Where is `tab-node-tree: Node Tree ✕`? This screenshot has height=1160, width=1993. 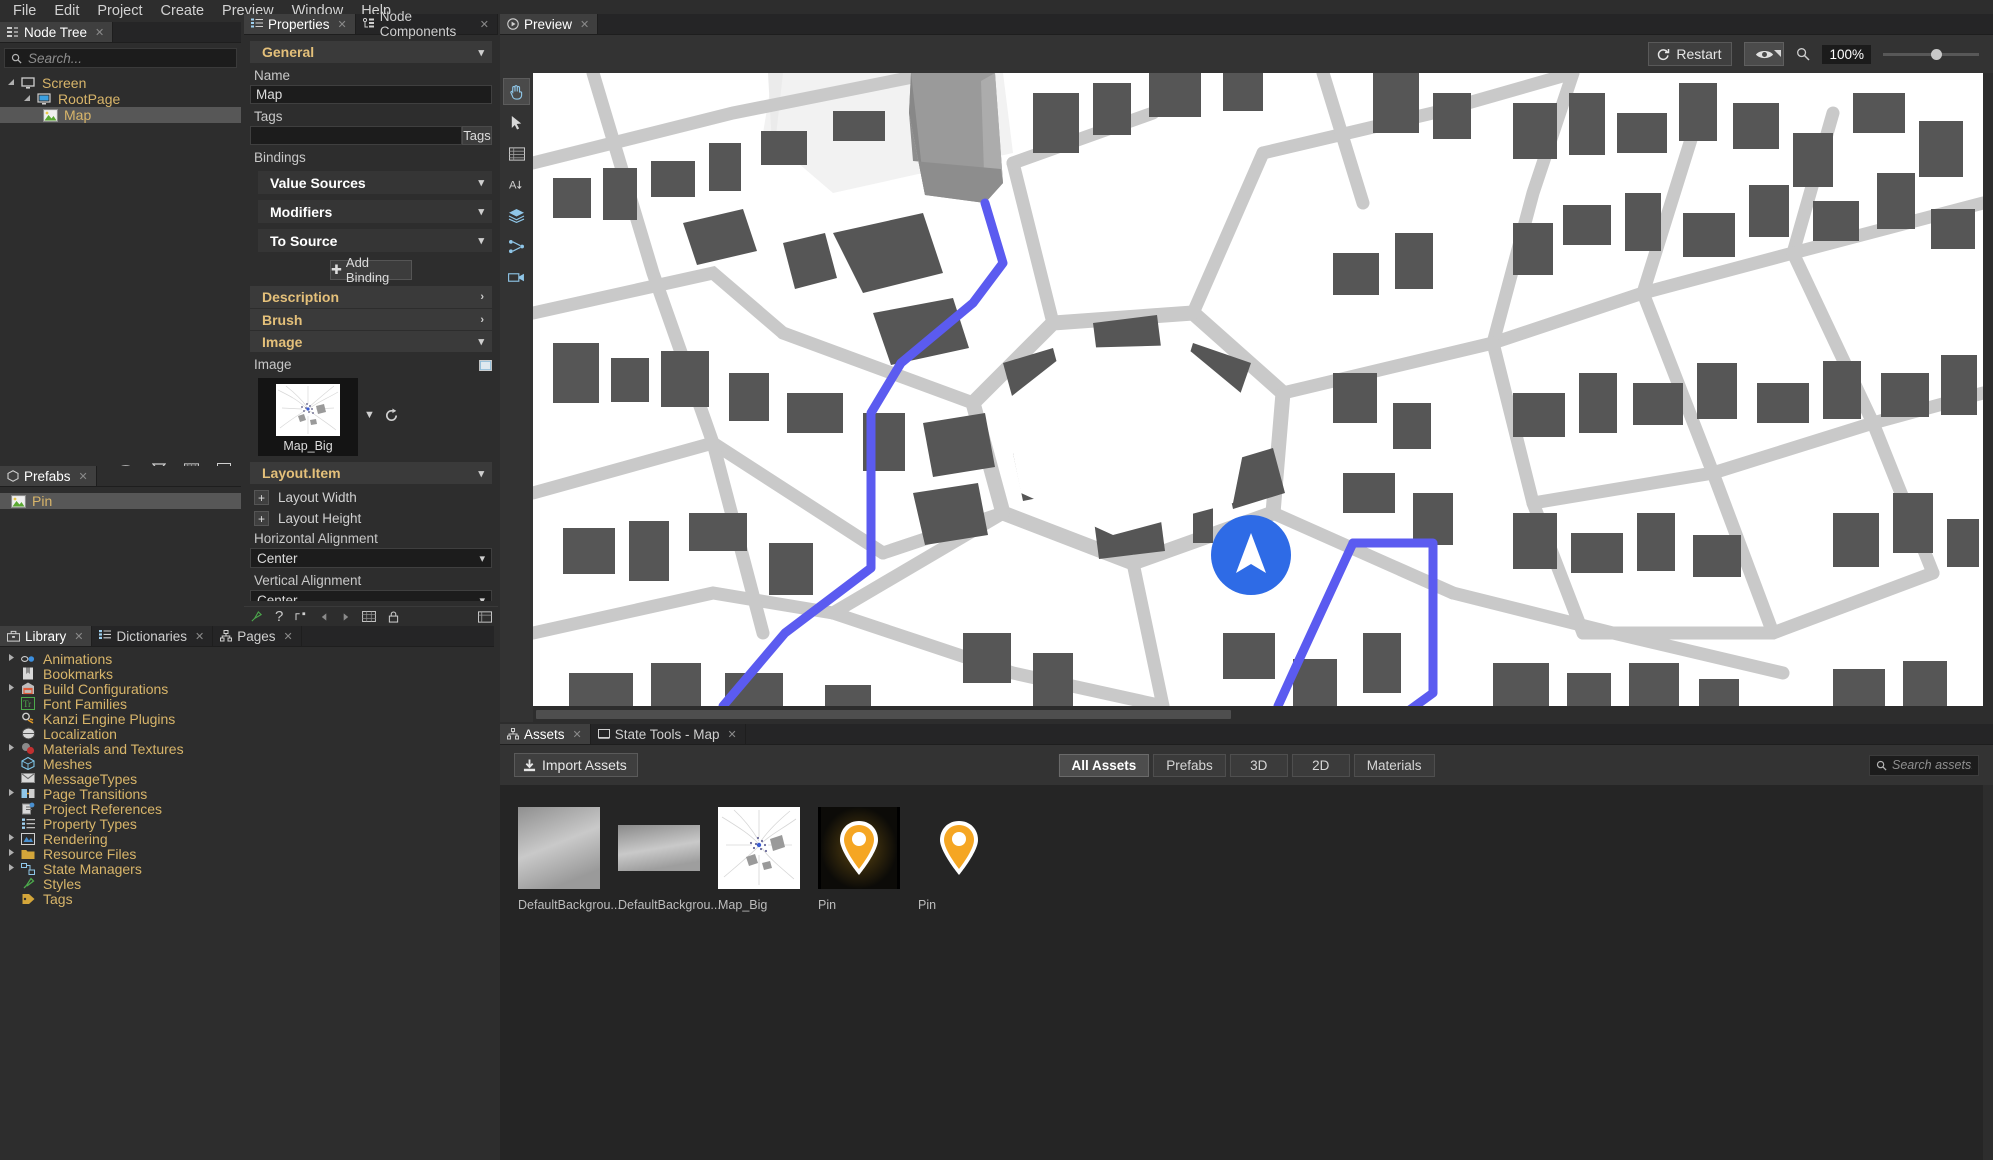
tab-node-tree: Node Tree ✕ is located at coordinates (57, 32).